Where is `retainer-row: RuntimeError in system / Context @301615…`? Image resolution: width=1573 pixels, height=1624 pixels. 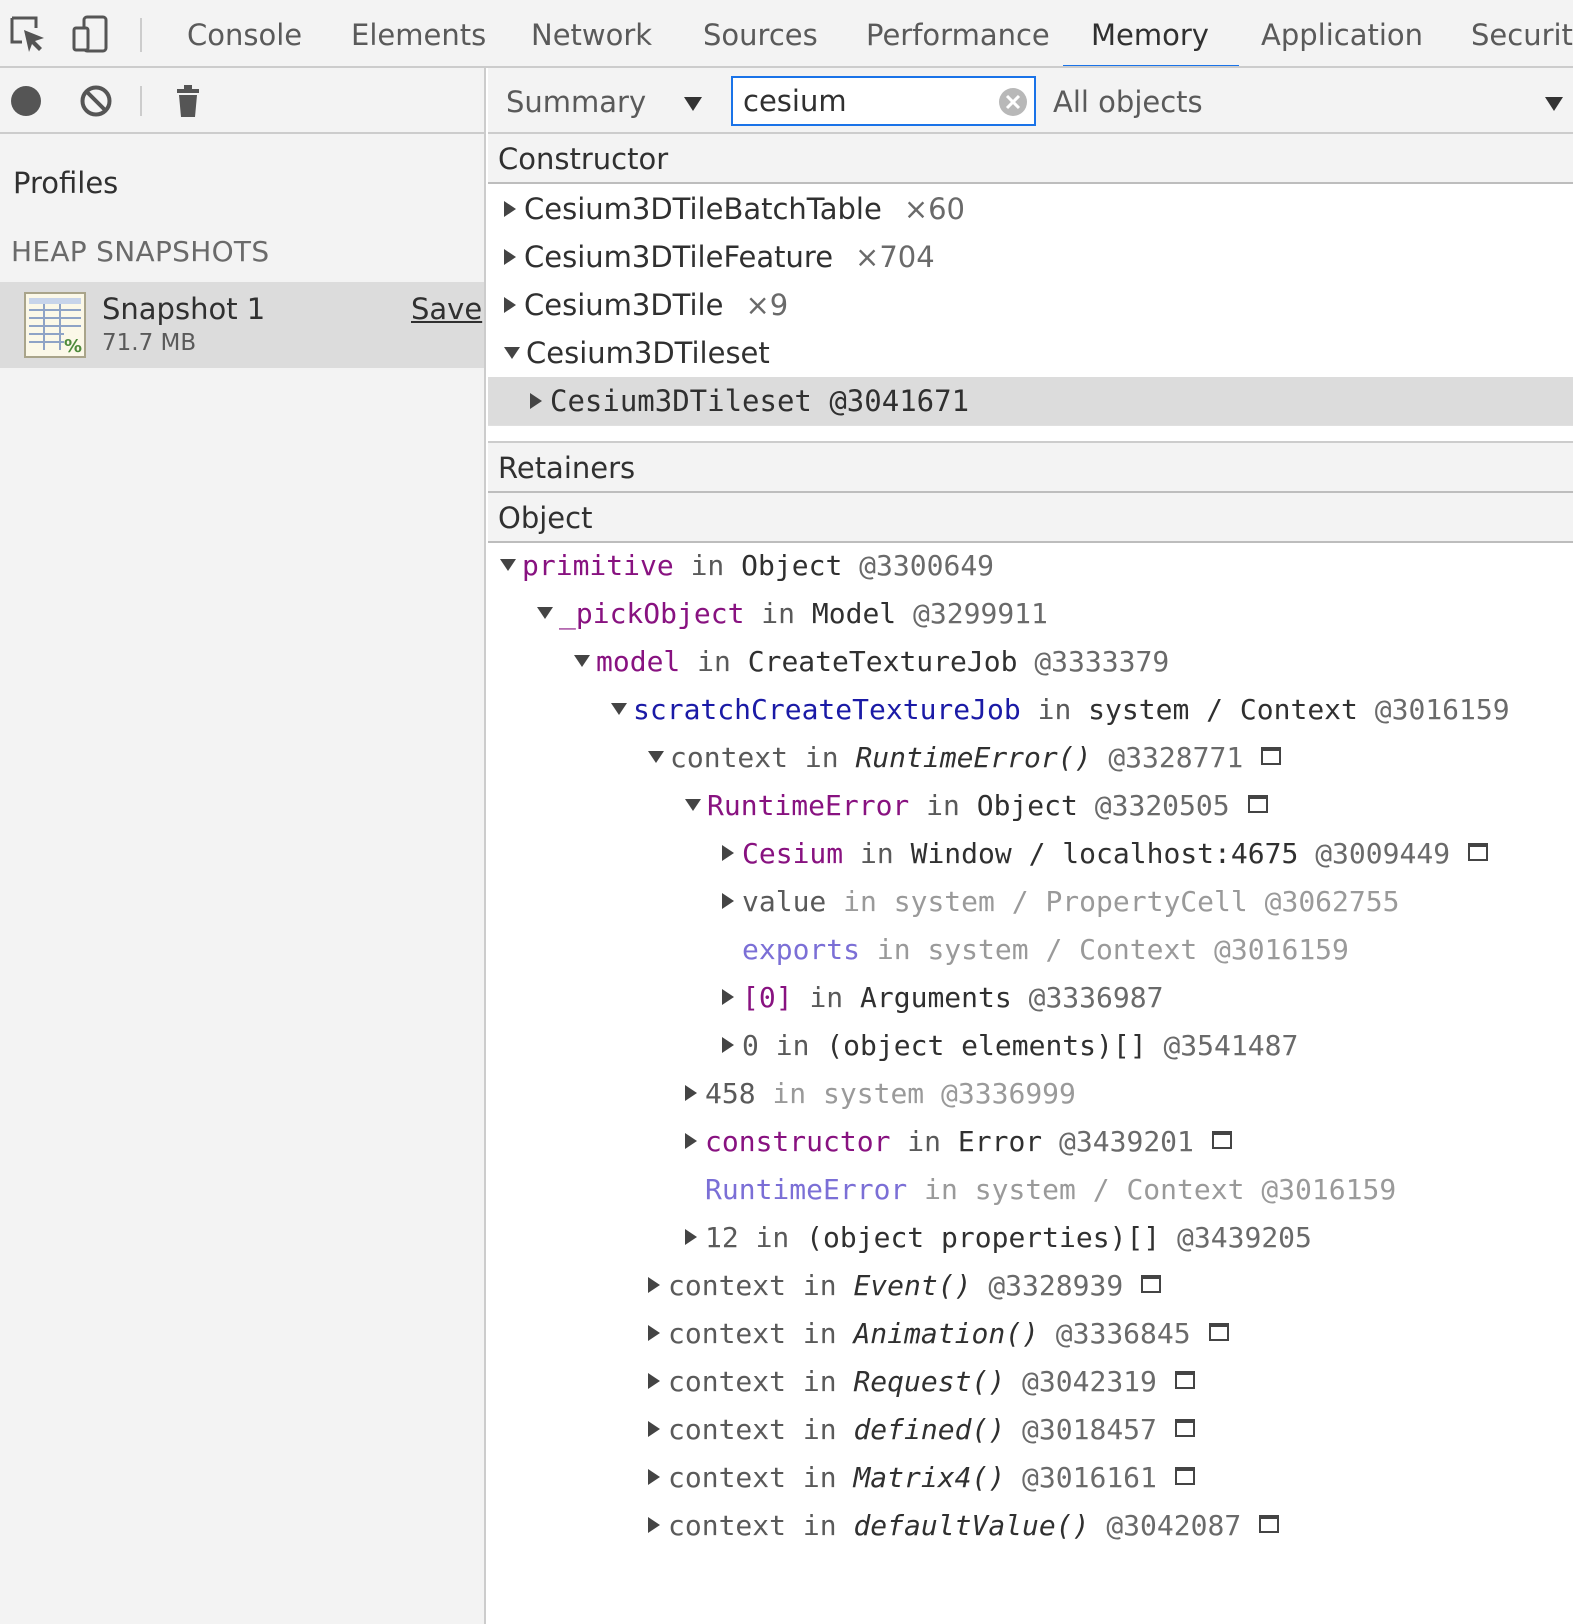 retainer-row: RuntimeError in system / Context @301615… is located at coordinates (1040, 1190).